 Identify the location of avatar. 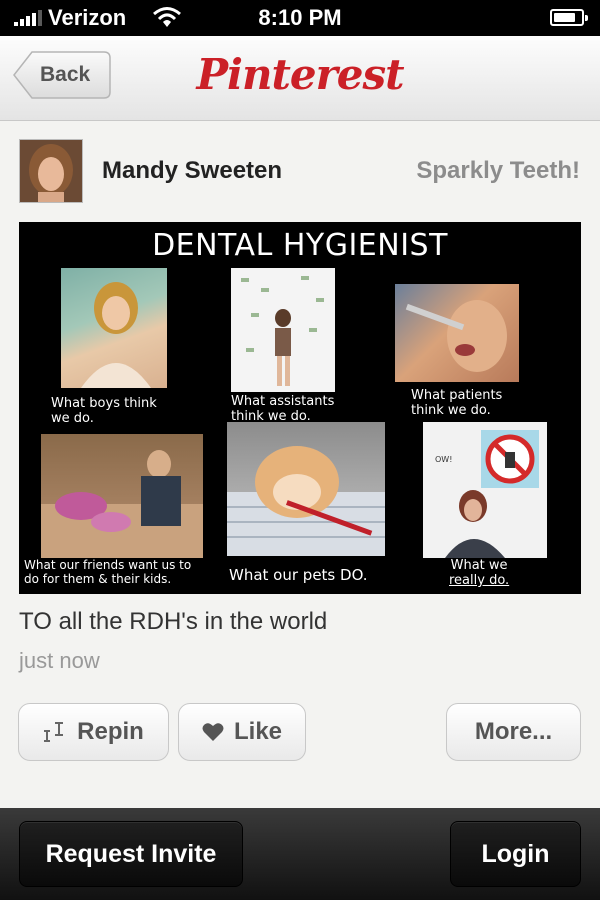
(51, 171).